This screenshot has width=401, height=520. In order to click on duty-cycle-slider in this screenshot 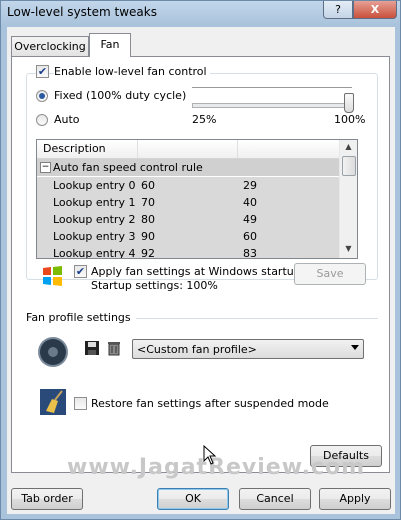, I will do `click(273, 105)`.